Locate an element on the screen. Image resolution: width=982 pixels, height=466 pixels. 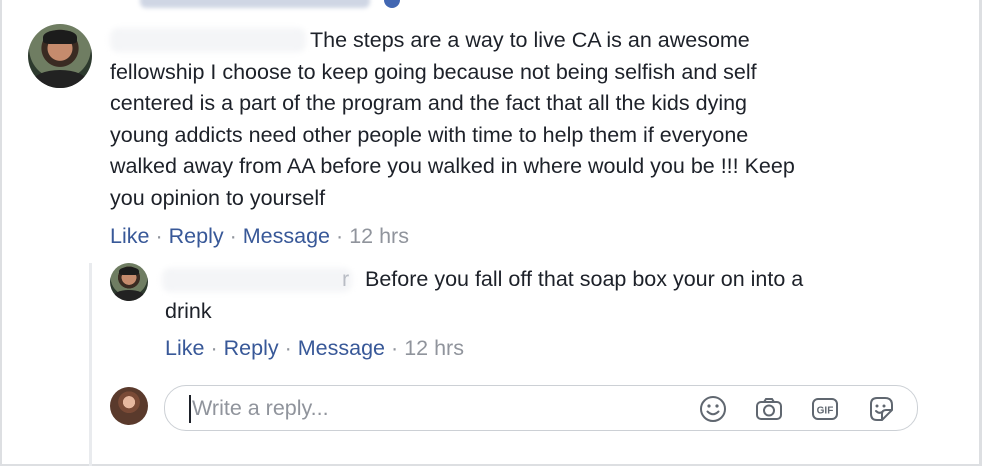
emoji-icon is located at coordinates (713, 409).